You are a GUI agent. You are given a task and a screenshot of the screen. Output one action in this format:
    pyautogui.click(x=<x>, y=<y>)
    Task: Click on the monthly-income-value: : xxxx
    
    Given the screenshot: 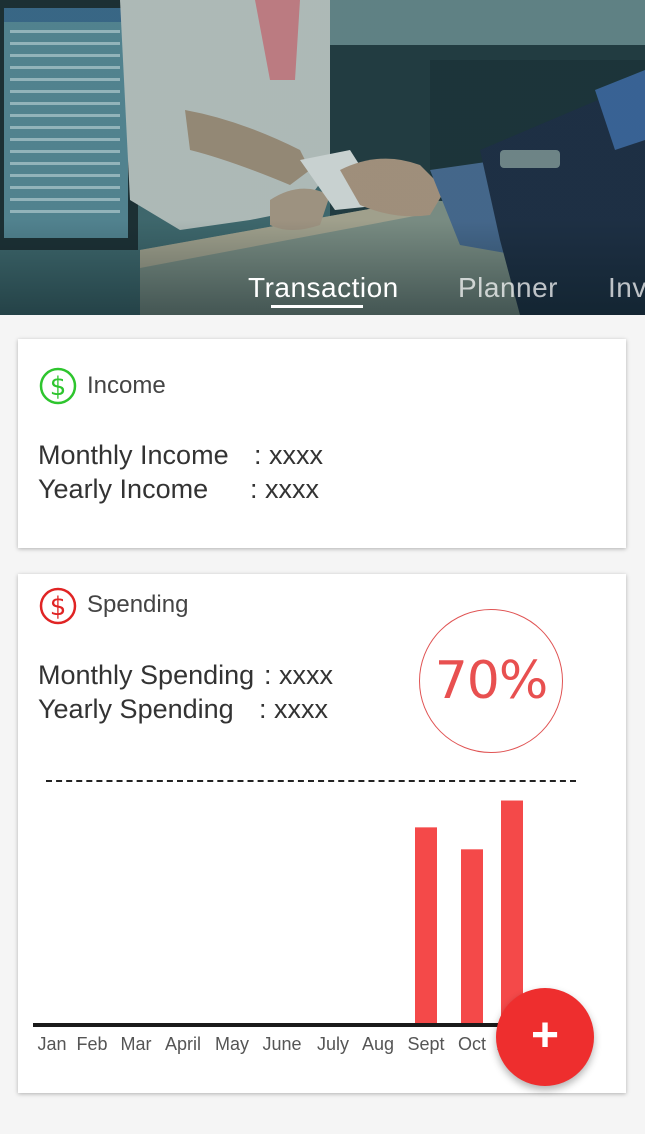 What is the action you would take?
    pyautogui.click(x=289, y=455)
    